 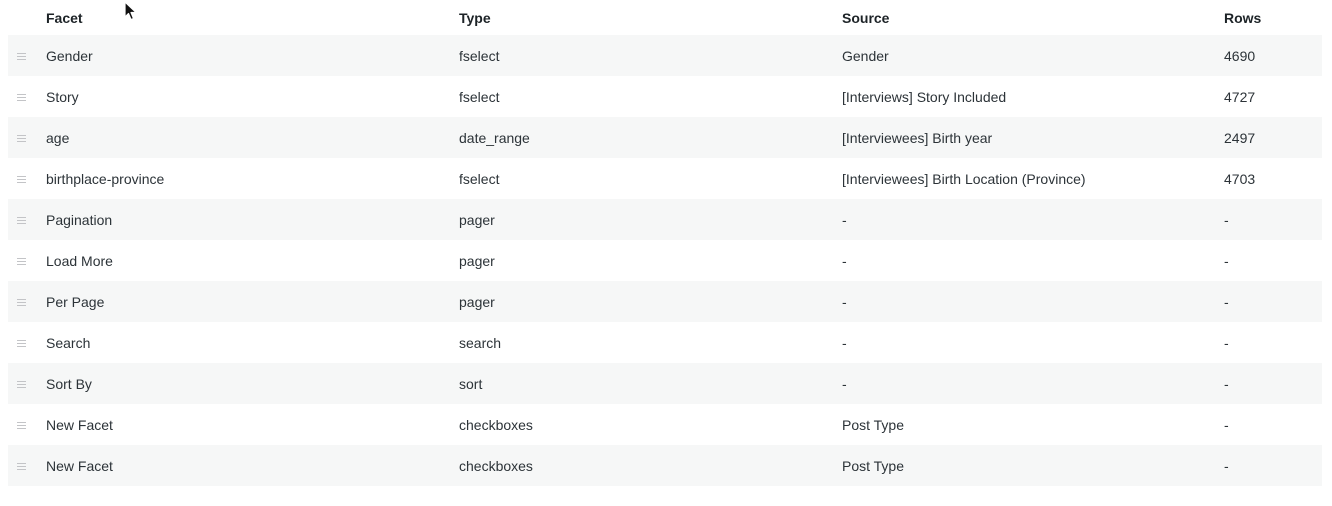 What do you see at coordinates (252, 178) in the screenshot?
I see `facet-name-cell: birthplace-province` at bounding box center [252, 178].